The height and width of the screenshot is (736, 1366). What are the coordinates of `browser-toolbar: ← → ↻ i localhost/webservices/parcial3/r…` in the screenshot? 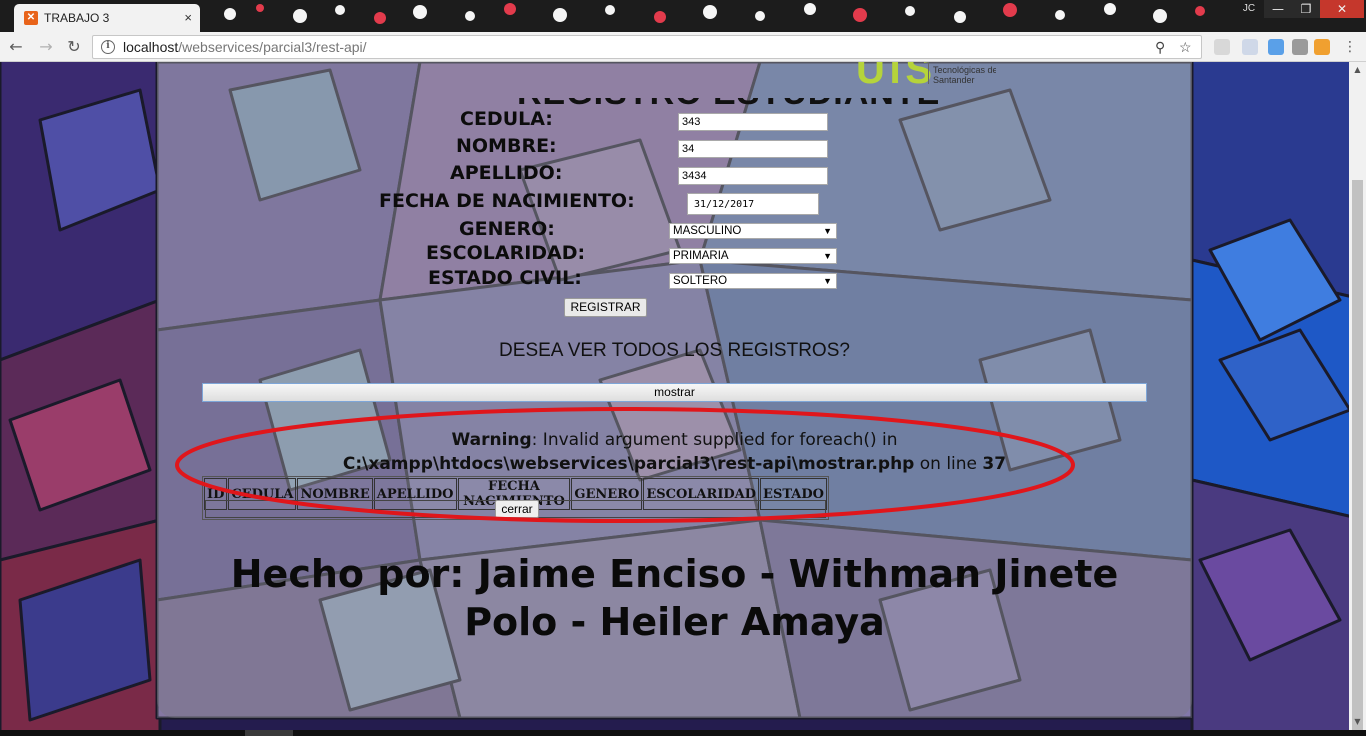 It's located at (683, 47).